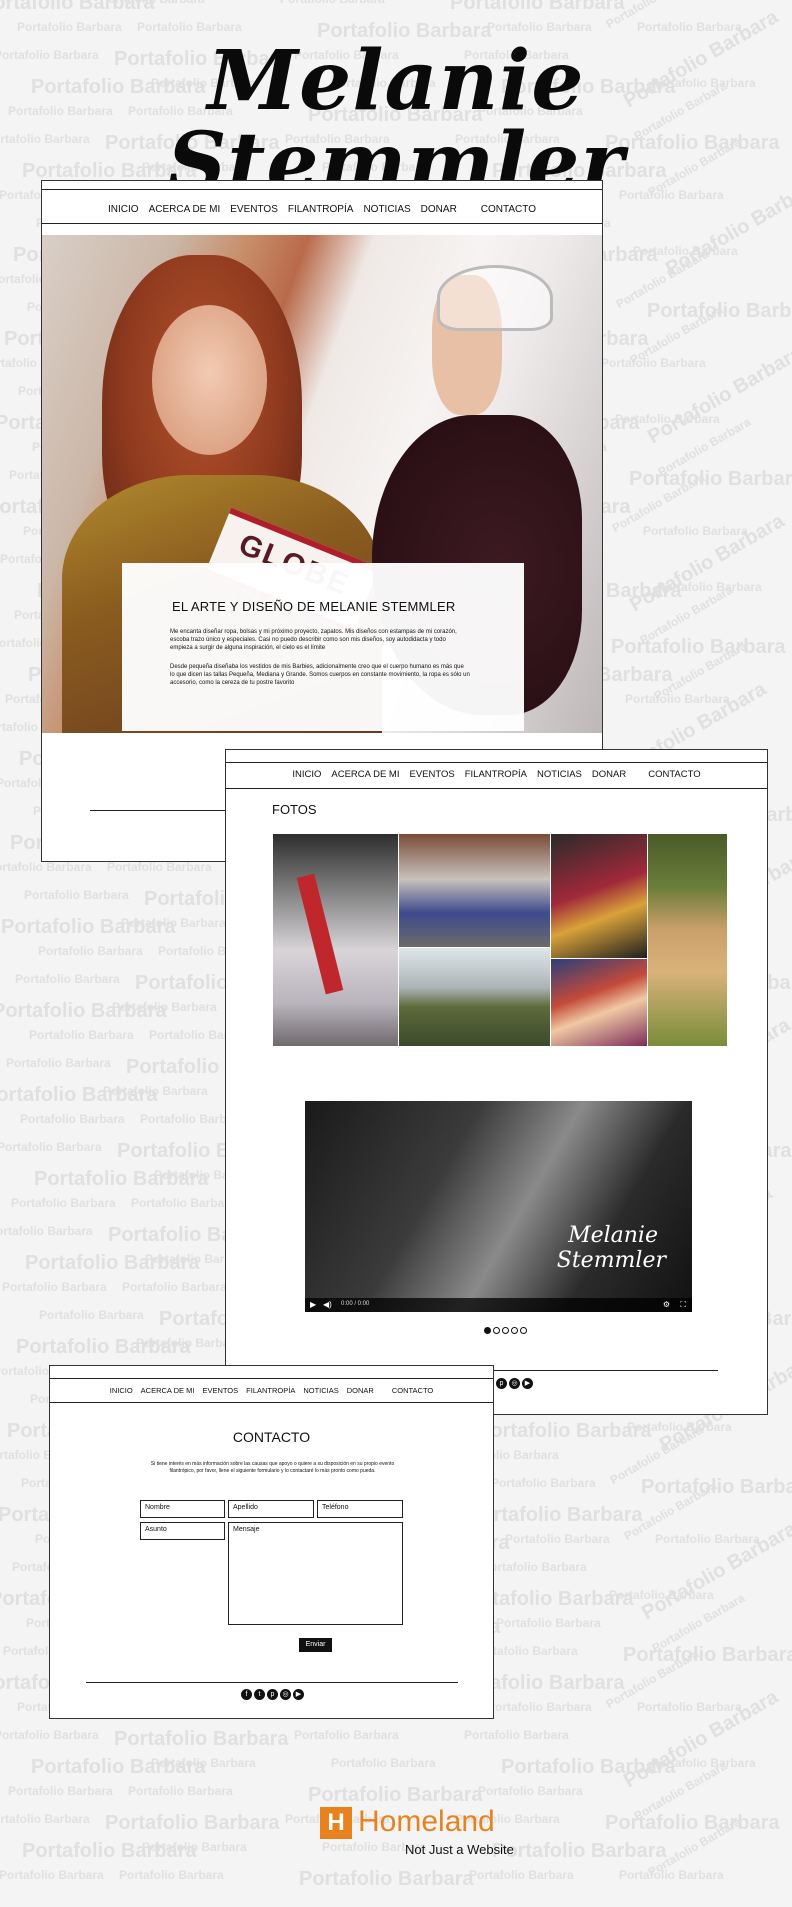  What do you see at coordinates (259, 1694) in the screenshot?
I see `social-icon-2: t` at bounding box center [259, 1694].